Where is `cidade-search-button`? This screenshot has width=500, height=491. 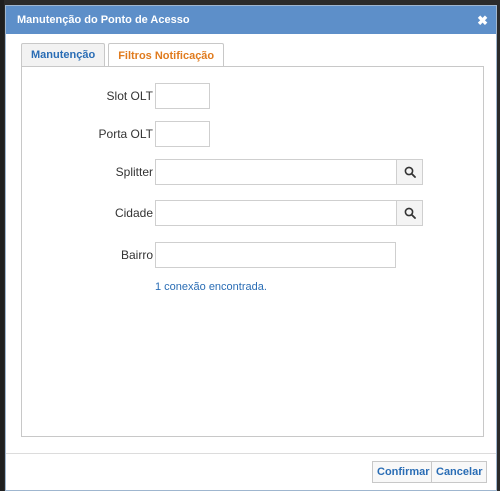 cidade-search-button is located at coordinates (409, 213).